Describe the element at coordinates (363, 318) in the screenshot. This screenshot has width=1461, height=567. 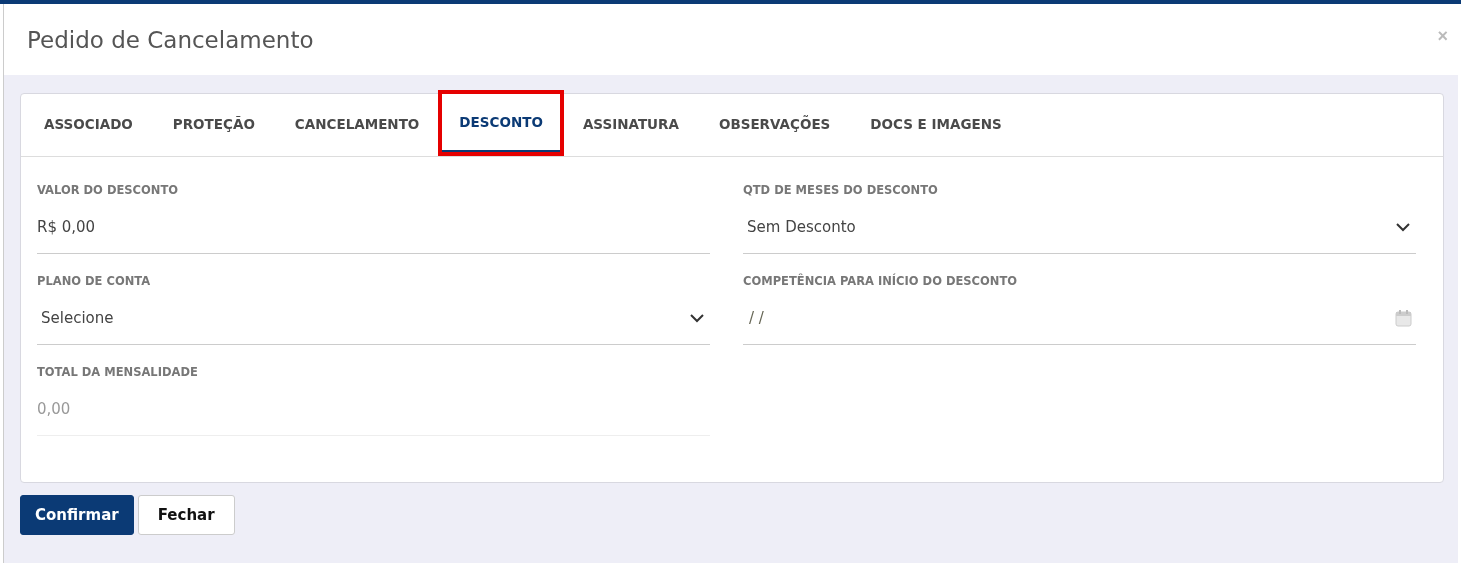
I see `select-field: Selecione` at that location.